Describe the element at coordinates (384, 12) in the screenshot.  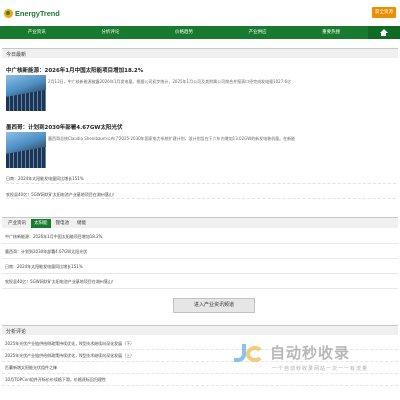
I see `resource-button: 获全资源` at that location.